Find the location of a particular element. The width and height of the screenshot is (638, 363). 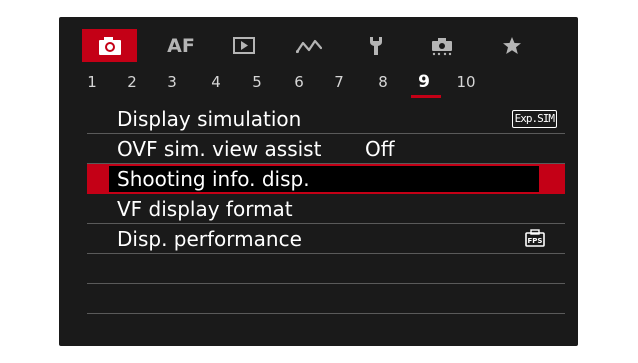

tab-custom-functions is located at coordinates (442, 45).